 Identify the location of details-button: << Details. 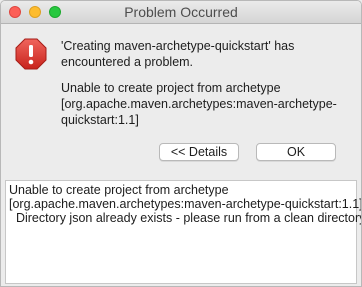
(199, 152).